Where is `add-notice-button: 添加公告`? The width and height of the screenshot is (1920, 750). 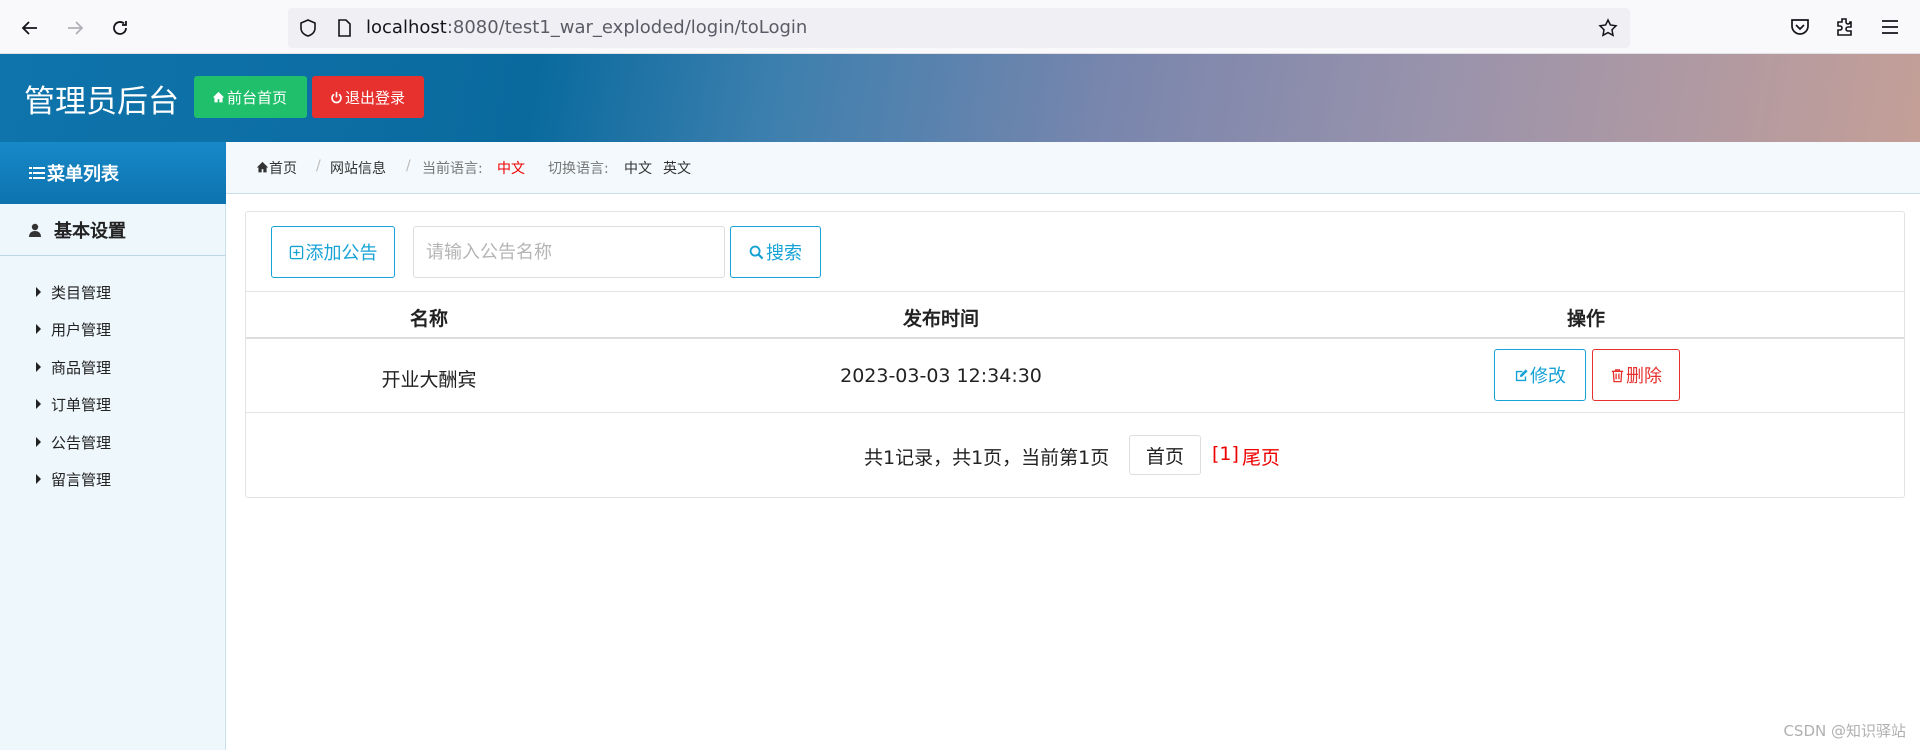
add-notice-button: 添加公告 is located at coordinates (333, 252).